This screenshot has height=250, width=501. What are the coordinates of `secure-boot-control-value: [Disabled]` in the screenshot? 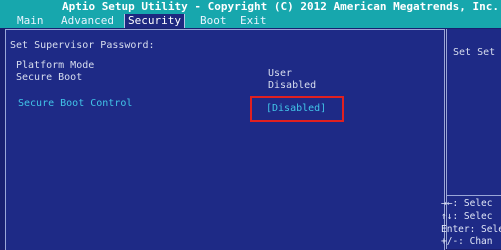 It's located at (296, 109).